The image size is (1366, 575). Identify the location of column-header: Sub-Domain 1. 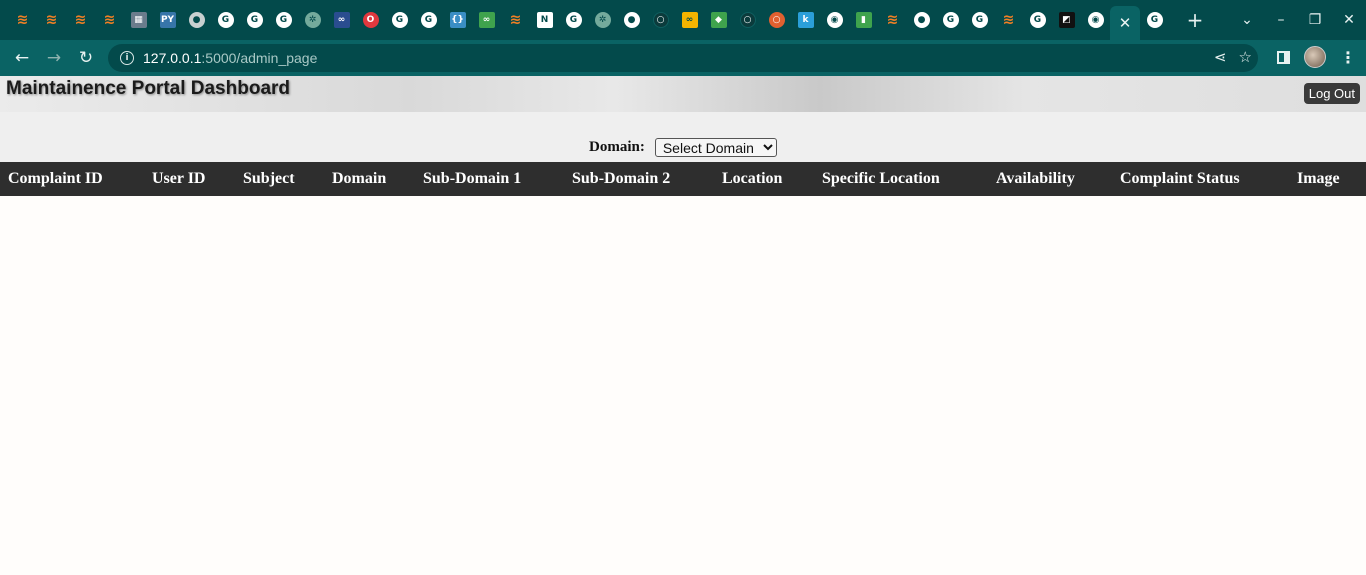
(472, 179).